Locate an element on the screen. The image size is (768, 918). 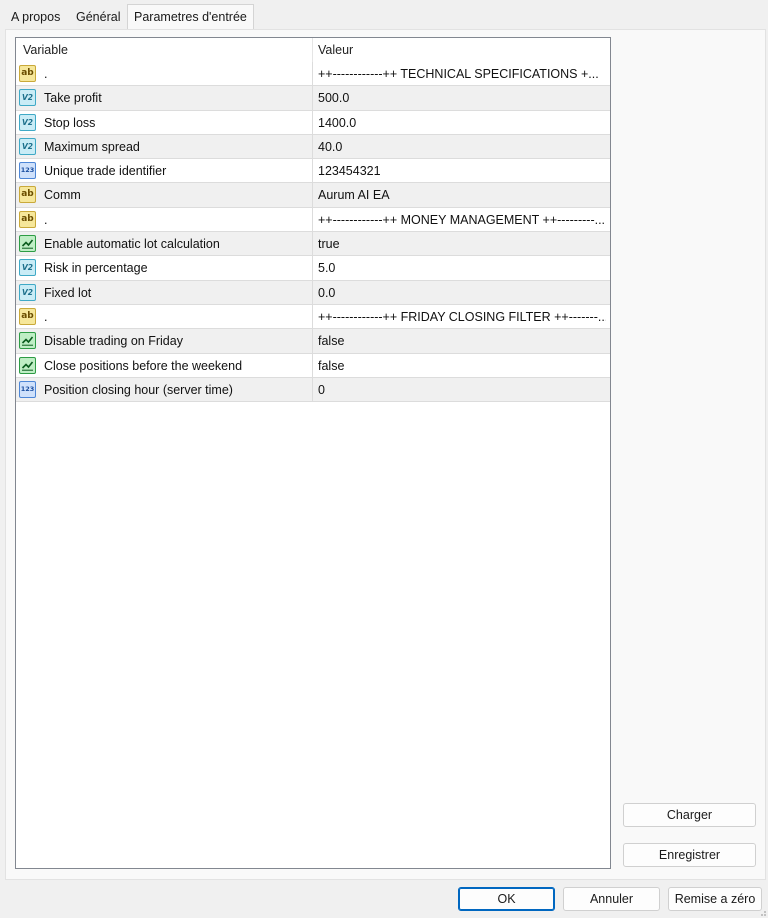
table-row: V2 Risk in percentage 5.0 is located at coordinates (313, 268).